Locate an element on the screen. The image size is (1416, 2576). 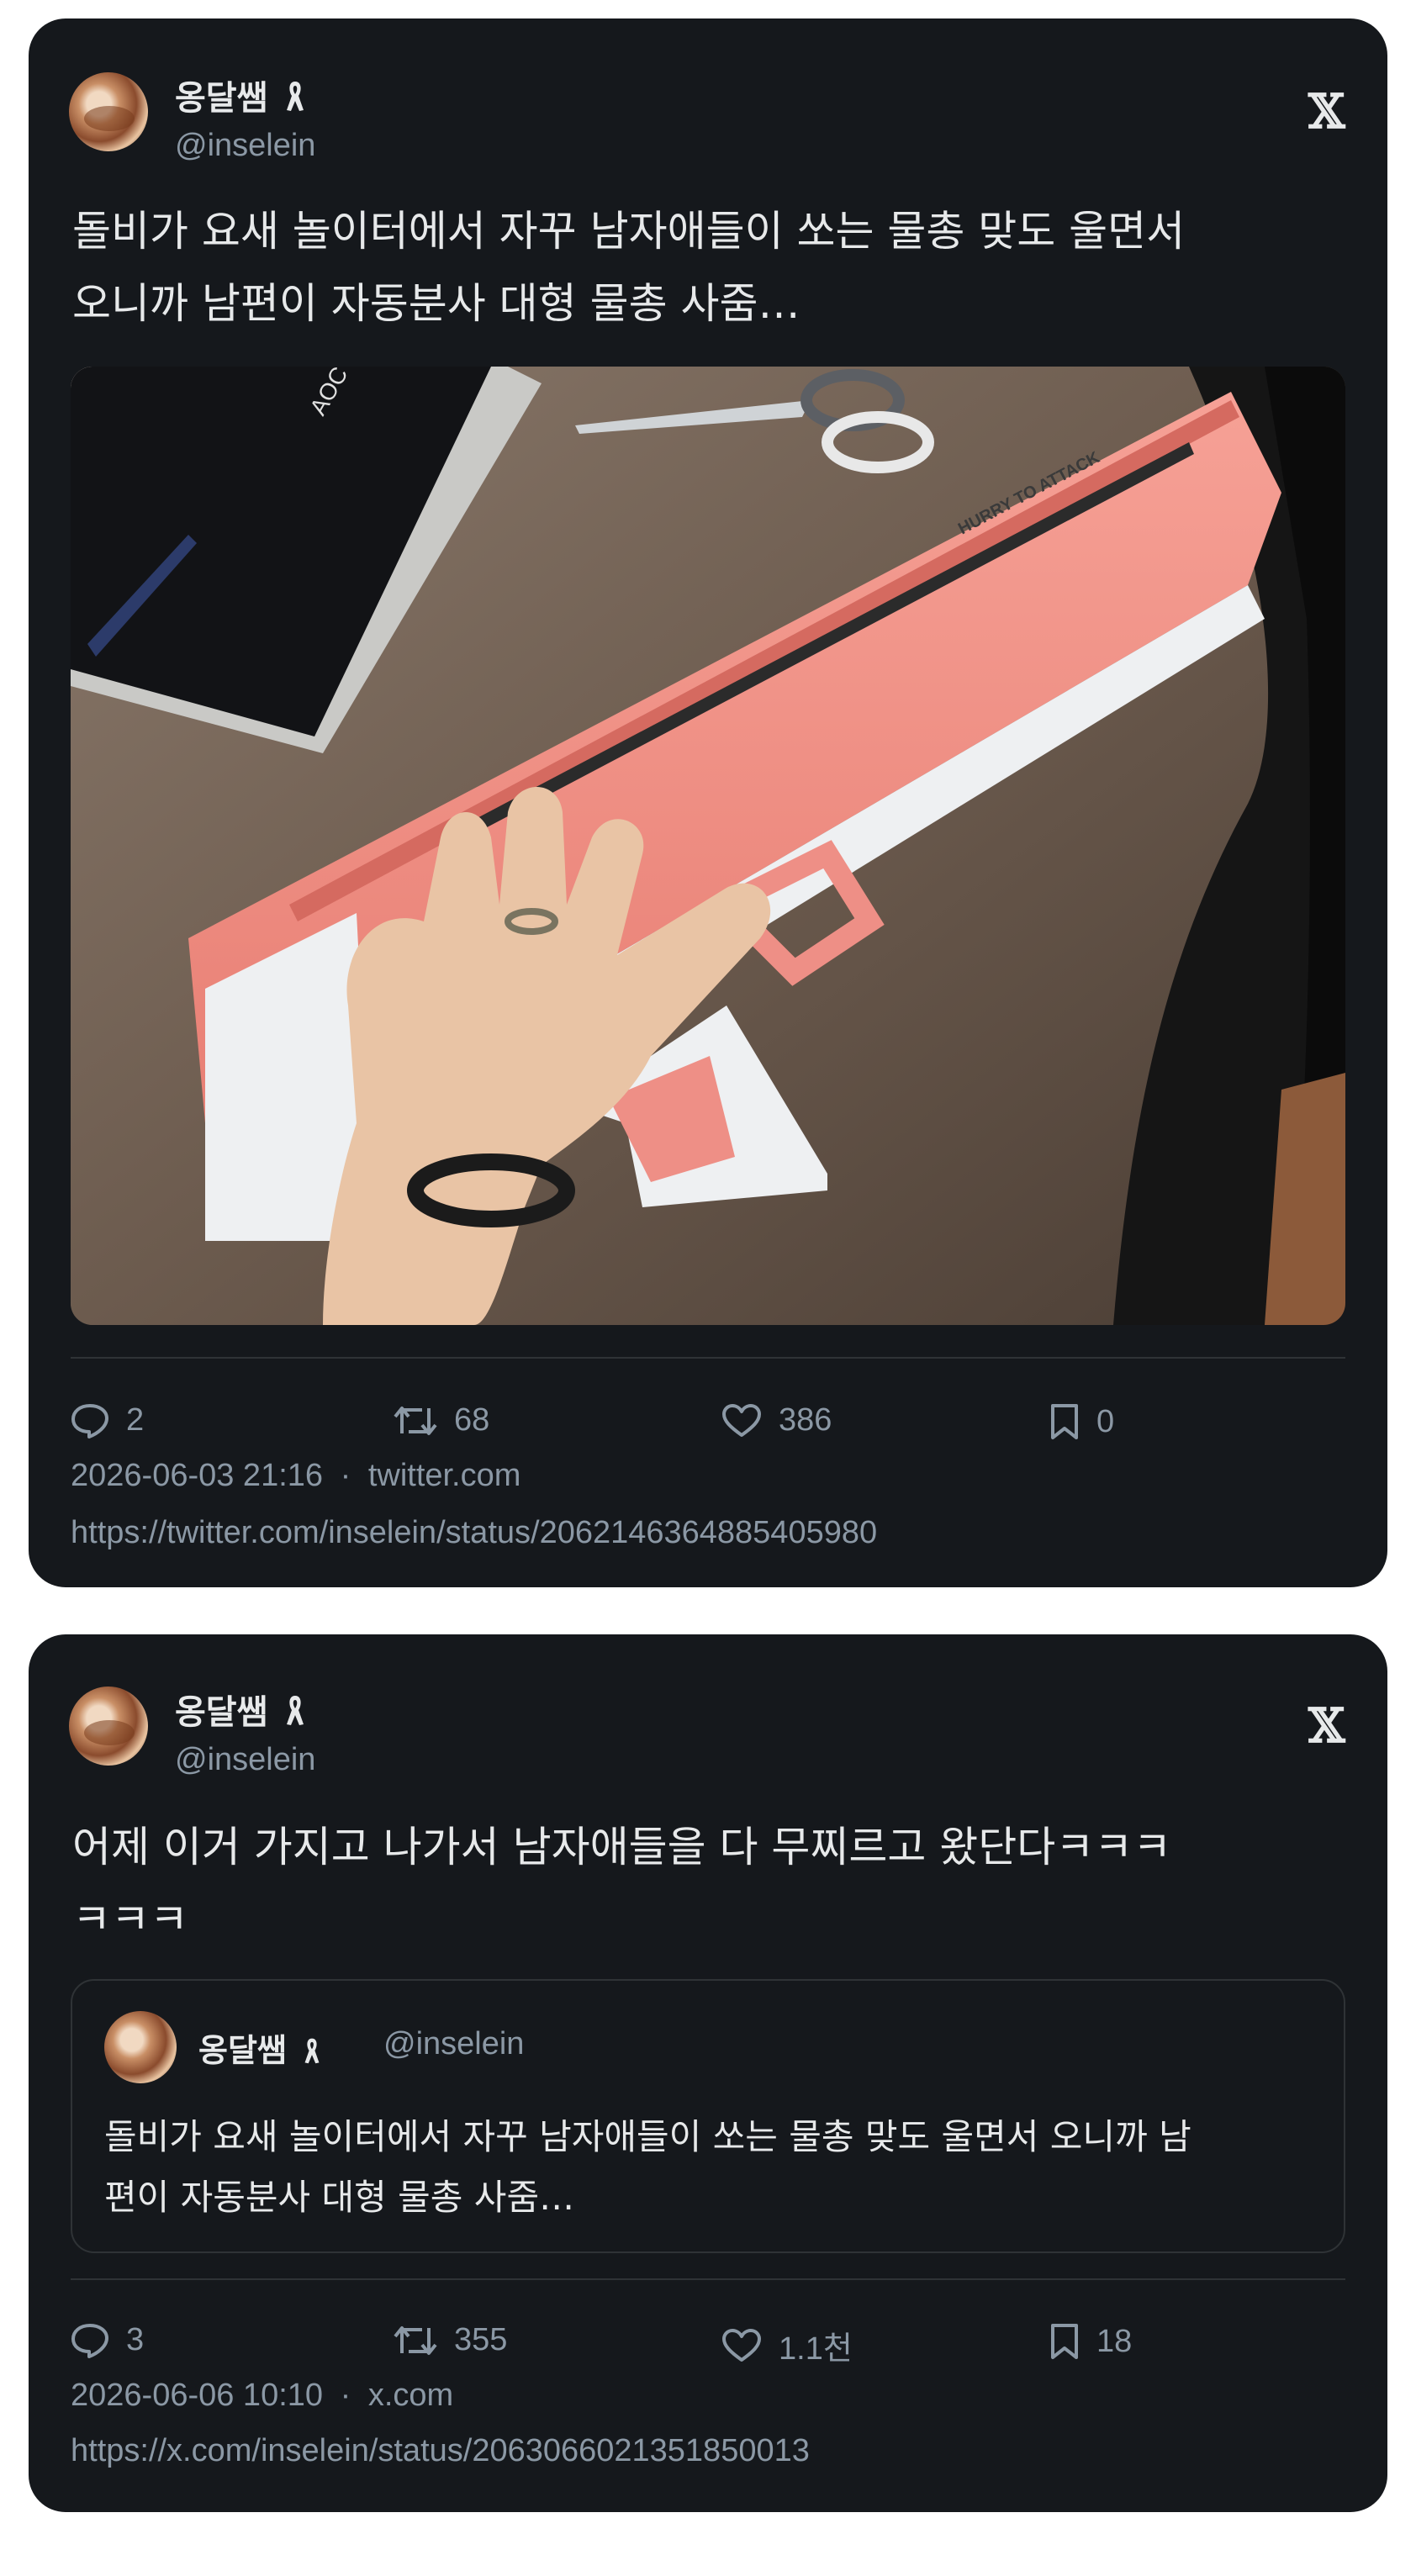
tweet-source: twitter.com is located at coordinates (444, 1475).